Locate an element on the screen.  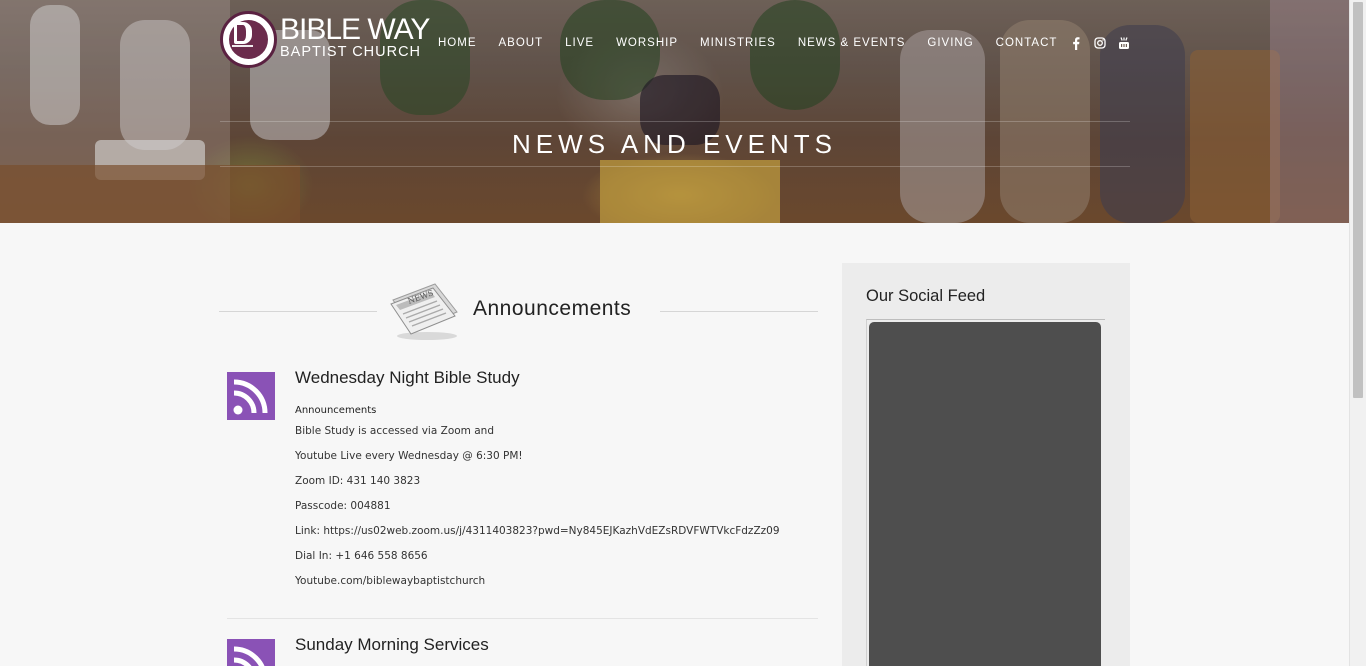
page-scrollbar is located at coordinates (1357, 333).